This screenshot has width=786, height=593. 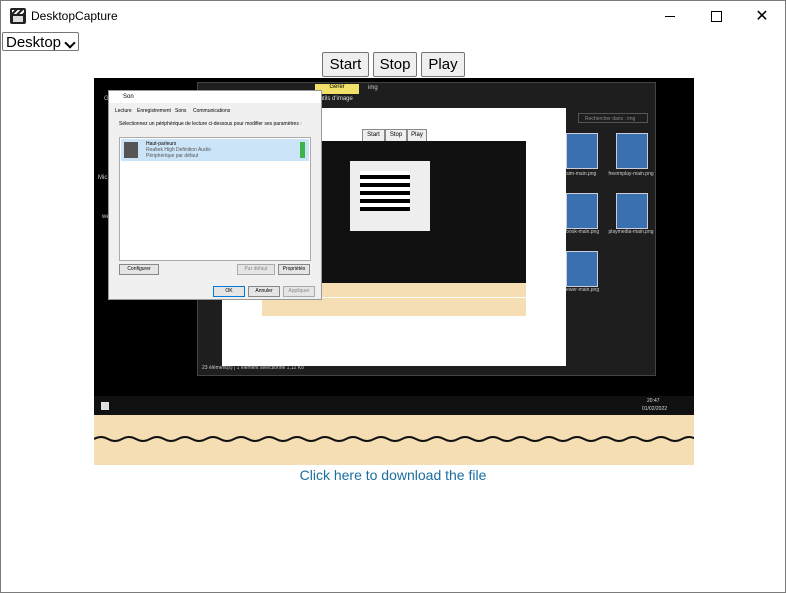 What do you see at coordinates (385, 191) in the screenshot?
I see `recursive-capture` at bounding box center [385, 191].